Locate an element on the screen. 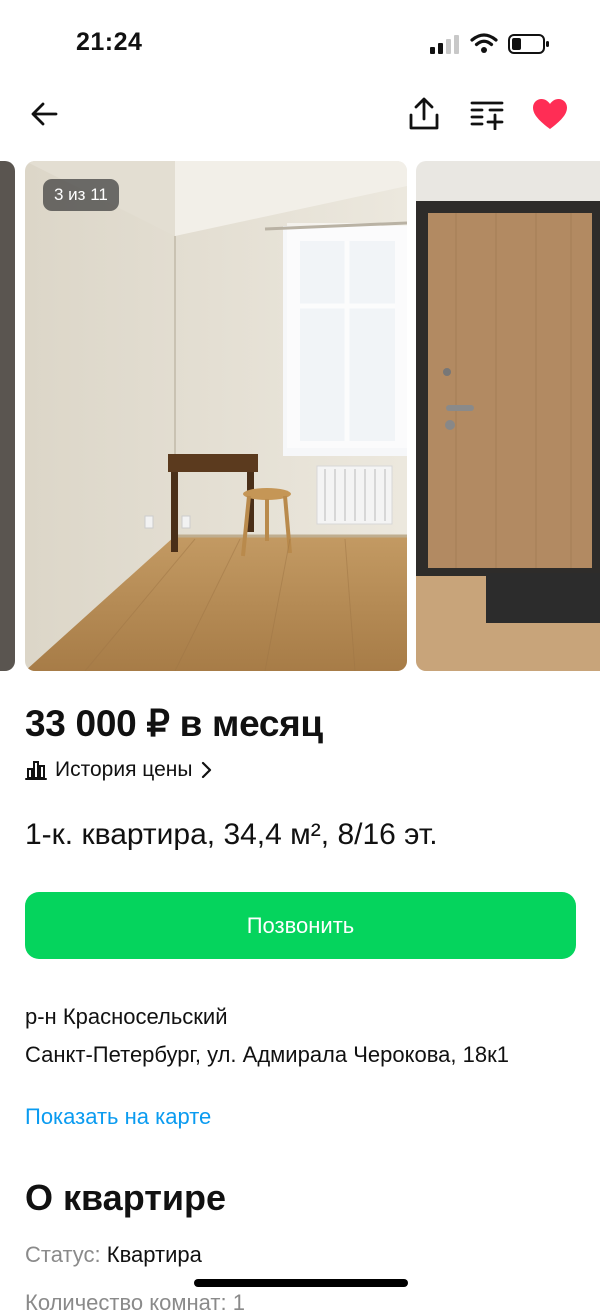 The image size is (600, 1316). gallery-photo-next is located at coordinates (508, 416).